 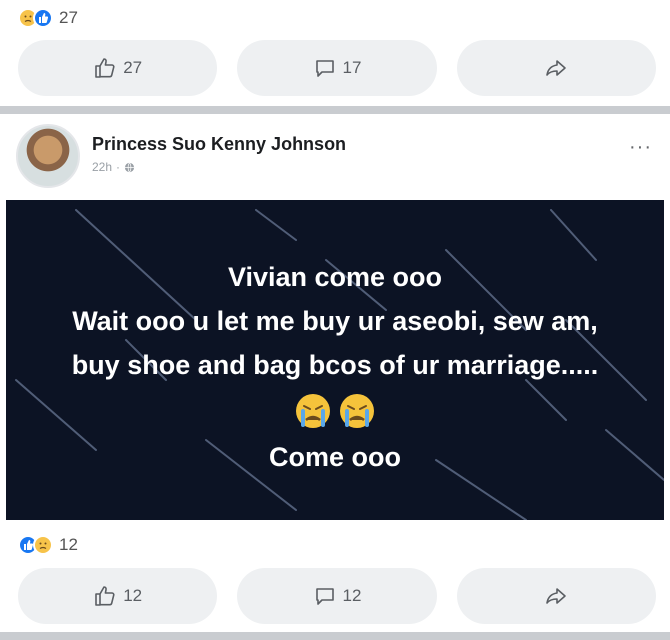 I want to click on post-timestamp: 22h, so click(x=102, y=167).